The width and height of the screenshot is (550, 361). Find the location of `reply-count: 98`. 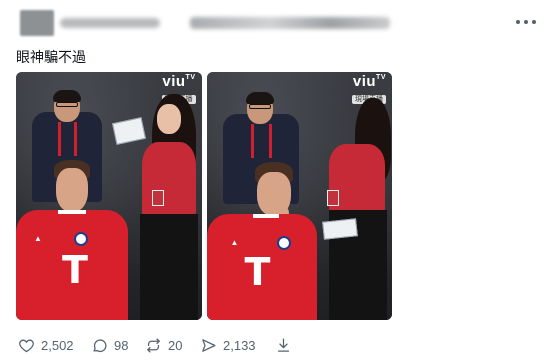

reply-count: 98 is located at coordinates (121, 345).